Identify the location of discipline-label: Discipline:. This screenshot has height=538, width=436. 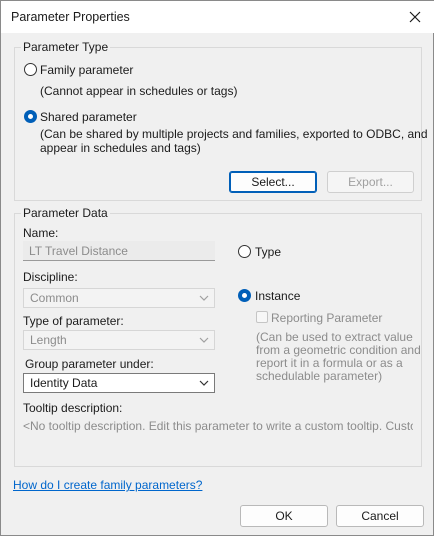
(50, 277).